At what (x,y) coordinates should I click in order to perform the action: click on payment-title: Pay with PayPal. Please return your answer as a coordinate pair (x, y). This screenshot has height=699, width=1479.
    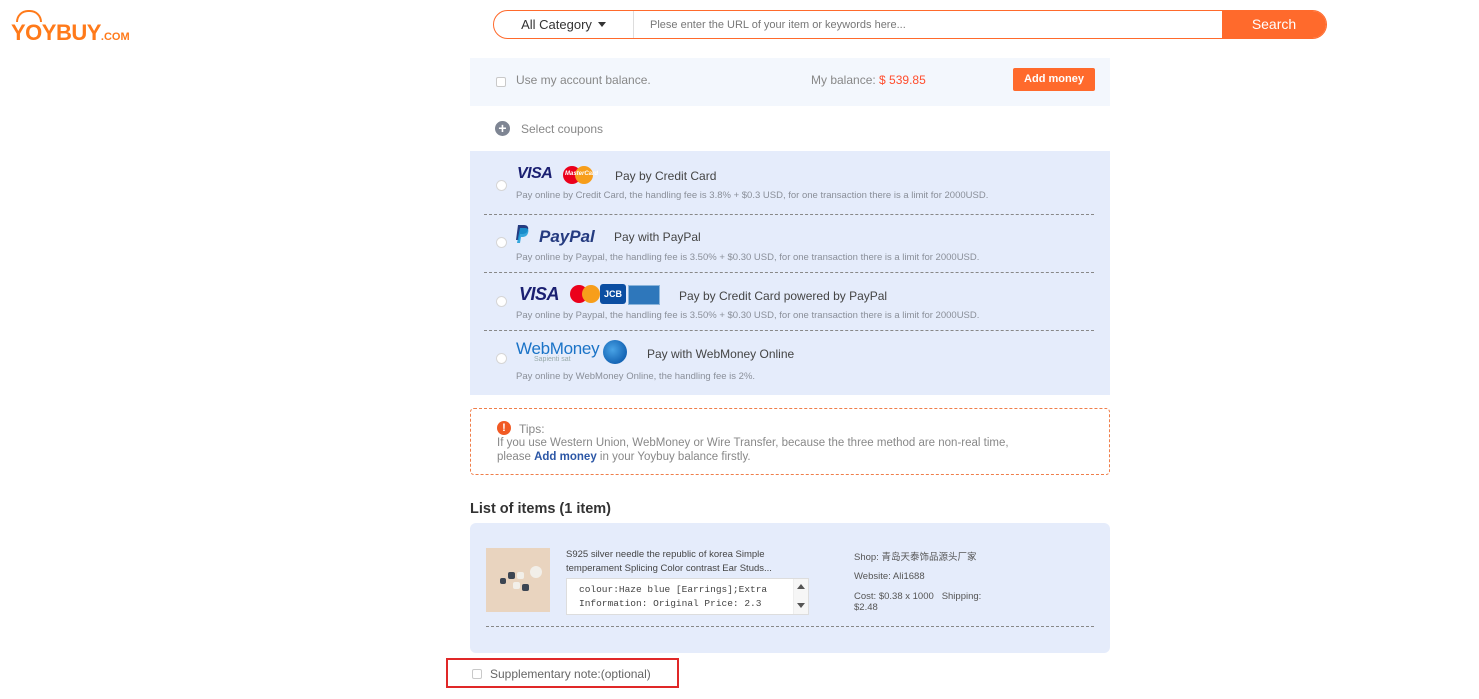
    Looking at the image, I should click on (657, 237).